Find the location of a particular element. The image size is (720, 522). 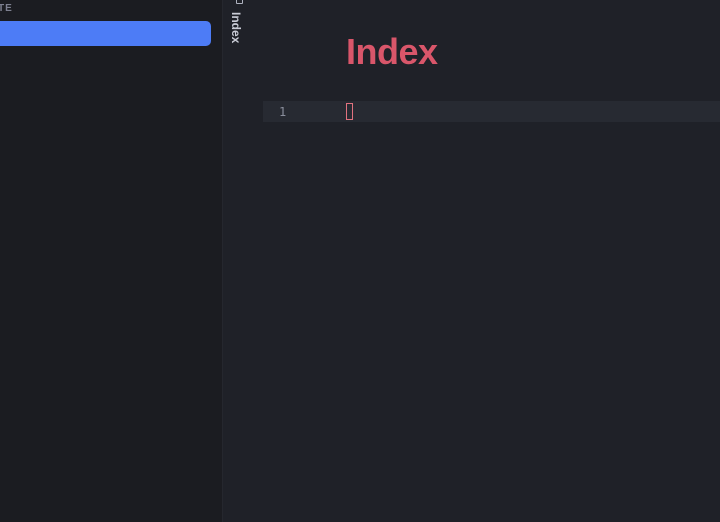

tab-index-label: Index is located at coordinates (236, 27).